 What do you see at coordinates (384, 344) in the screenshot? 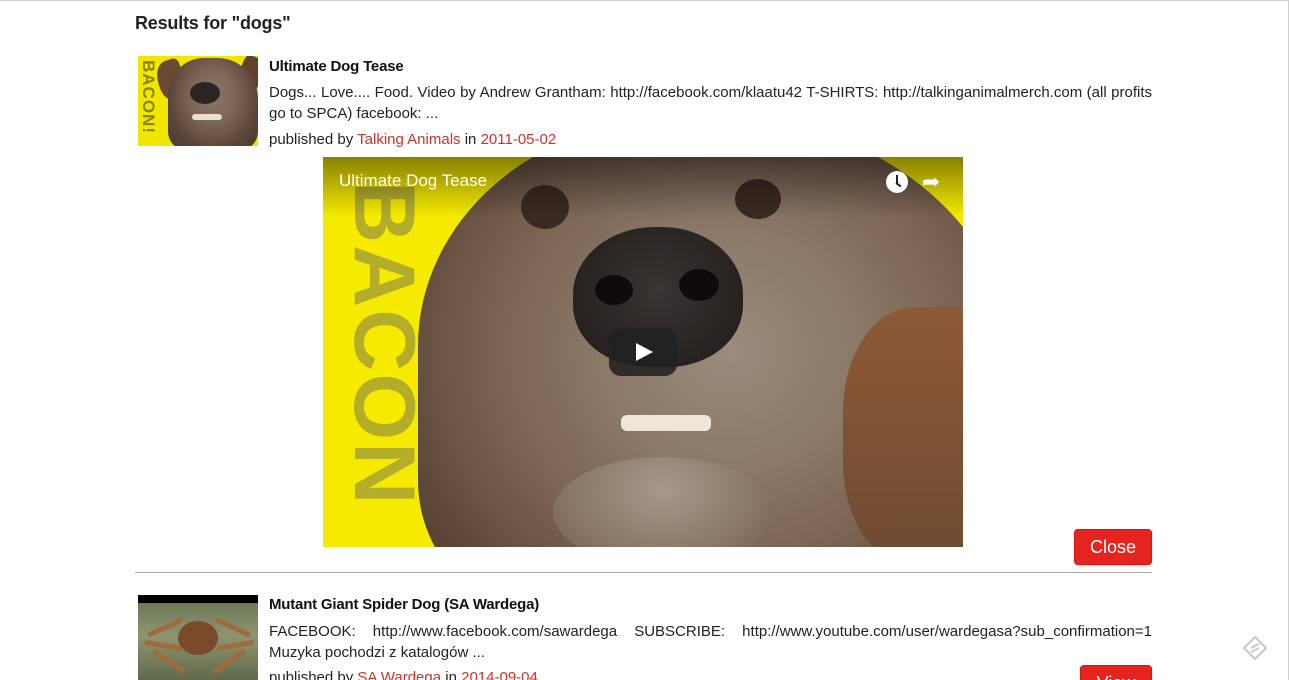
I see `player-background-text: BACON` at bounding box center [384, 344].